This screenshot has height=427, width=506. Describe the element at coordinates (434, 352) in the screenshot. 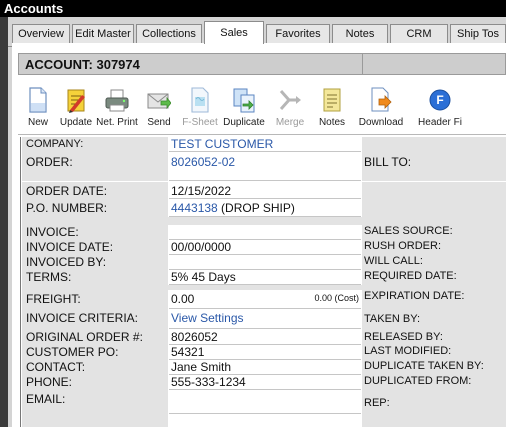

I see `last-modified-label: LAST MODIFIED:` at that location.